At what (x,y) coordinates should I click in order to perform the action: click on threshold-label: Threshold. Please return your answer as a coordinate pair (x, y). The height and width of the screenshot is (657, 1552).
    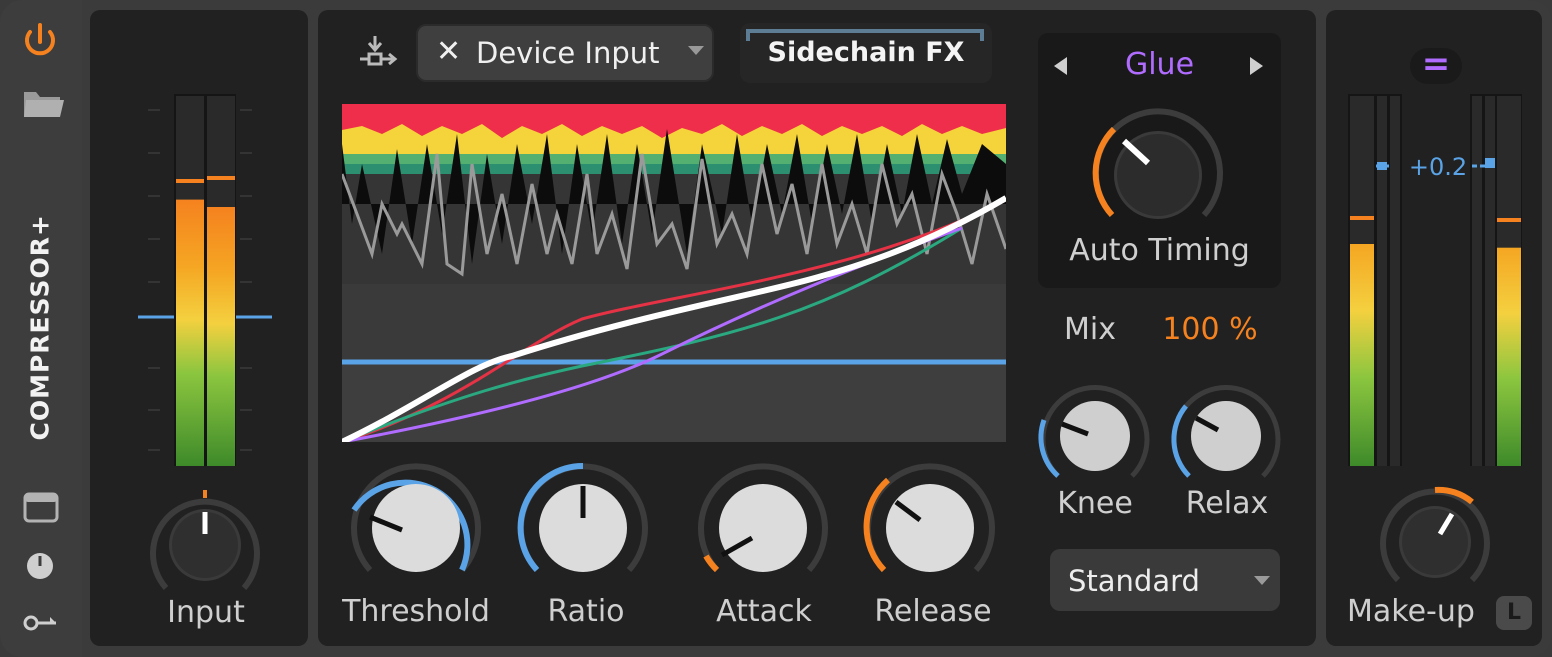
    Looking at the image, I should click on (416, 611).